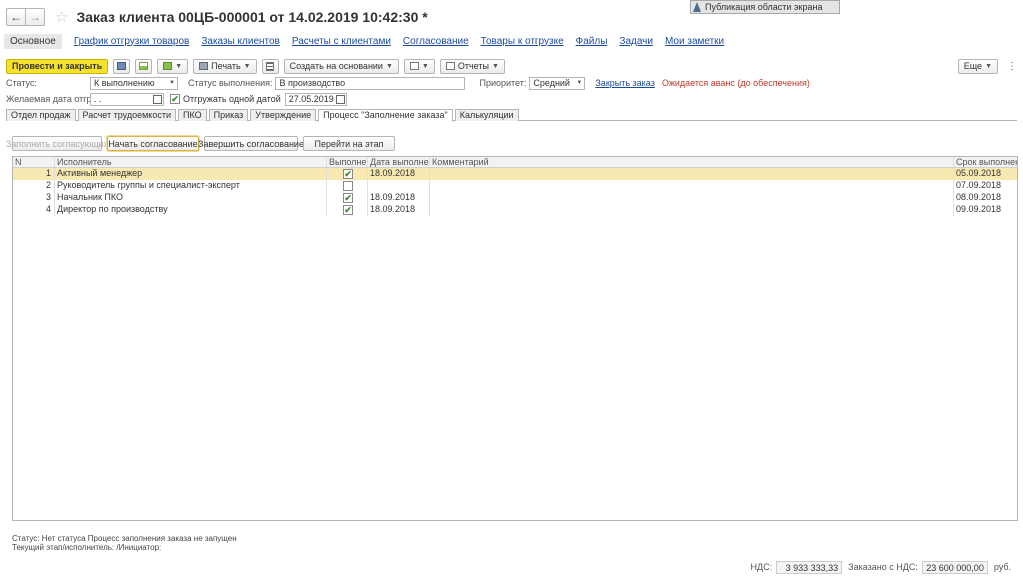  What do you see at coordinates (57, 143) in the screenshot?
I see `fill-approvers-button: Заполнить согласующих` at bounding box center [57, 143].